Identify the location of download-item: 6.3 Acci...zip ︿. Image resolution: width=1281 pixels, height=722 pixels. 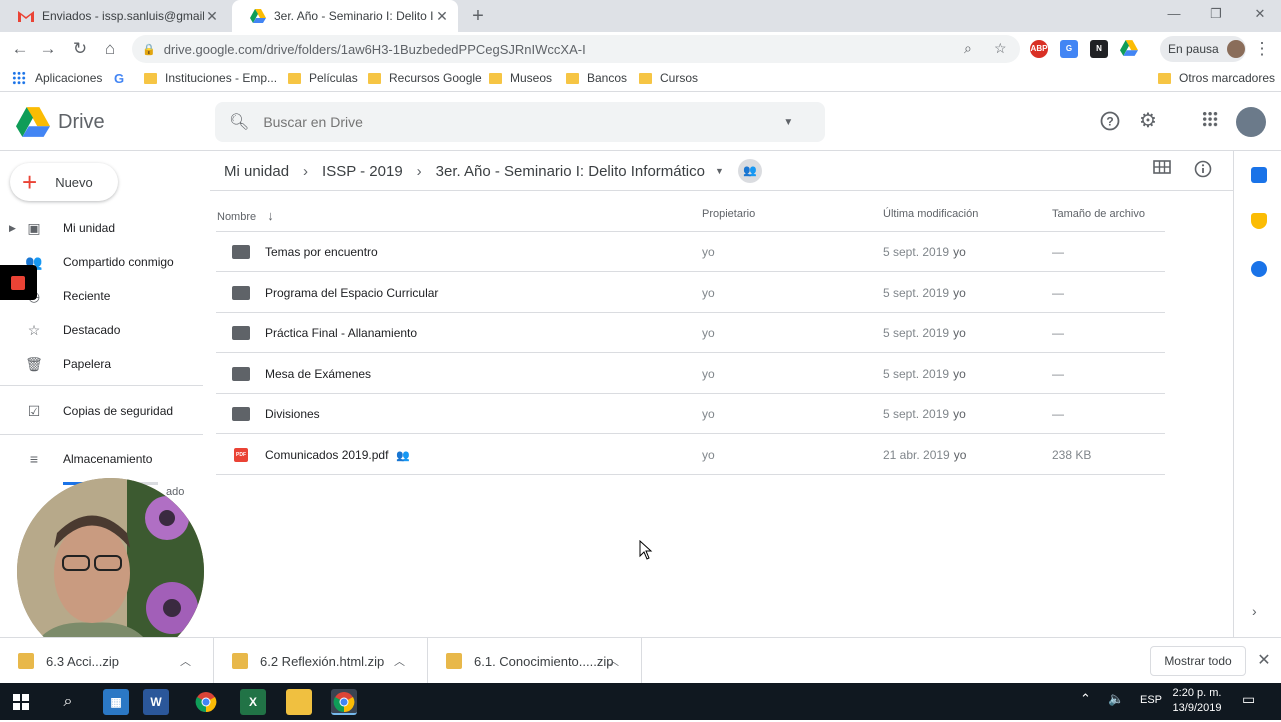
(107, 661).